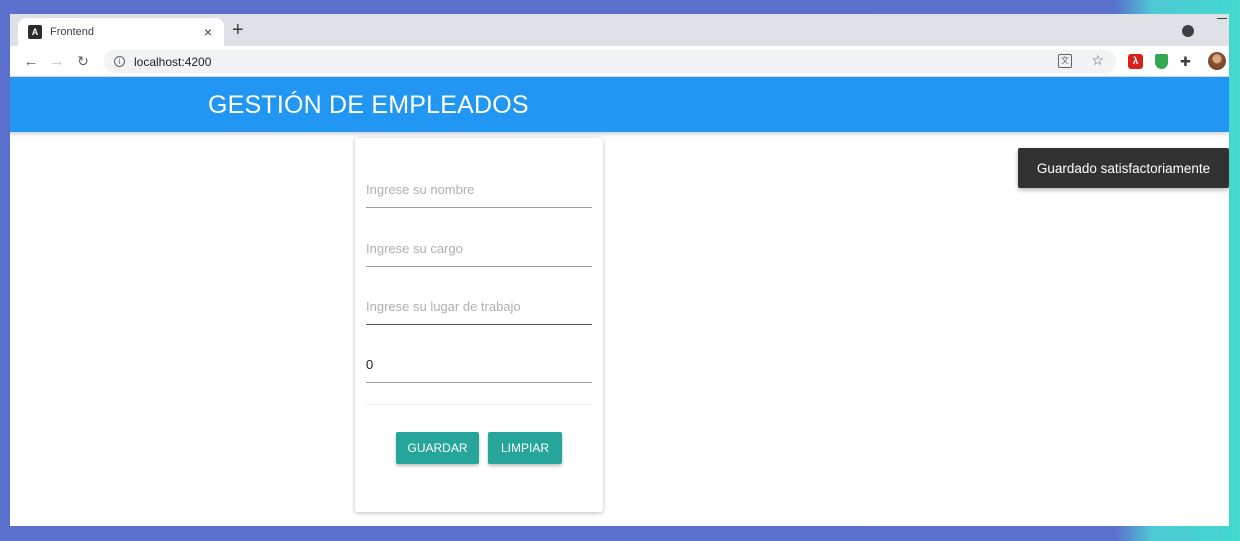 Image resolution: width=1240 pixels, height=541 pixels. What do you see at coordinates (479, 192) in the screenshot?
I see `name-input` at bounding box center [479, 192].